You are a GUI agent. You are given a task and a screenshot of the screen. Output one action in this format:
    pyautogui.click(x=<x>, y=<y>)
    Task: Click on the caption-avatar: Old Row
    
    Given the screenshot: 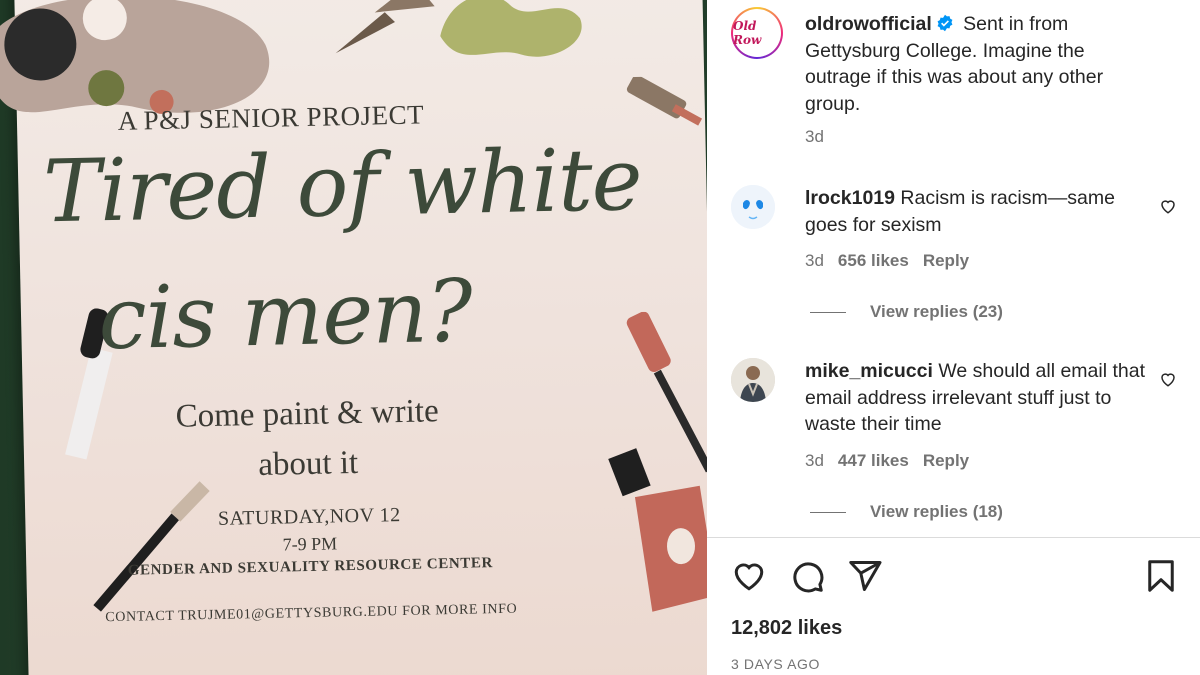 What is the action you would take?
    pyautogui.click(x=757, y=33)
    